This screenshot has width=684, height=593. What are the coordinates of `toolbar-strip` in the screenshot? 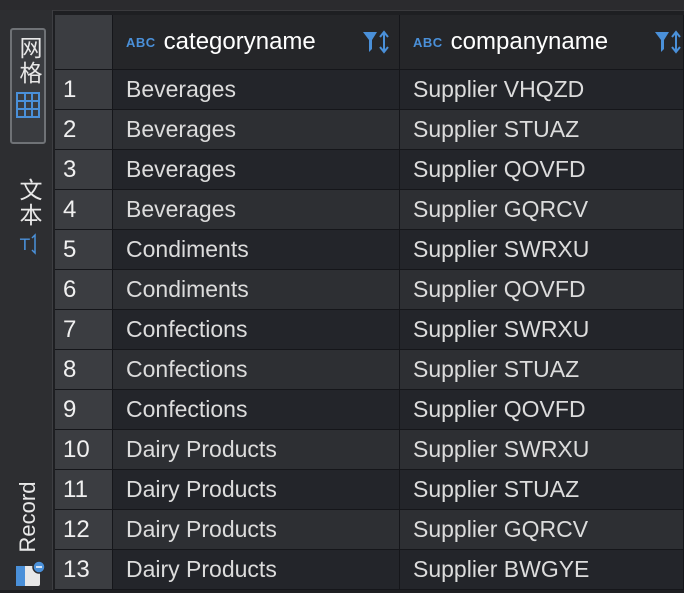 It's located at (342, 5).